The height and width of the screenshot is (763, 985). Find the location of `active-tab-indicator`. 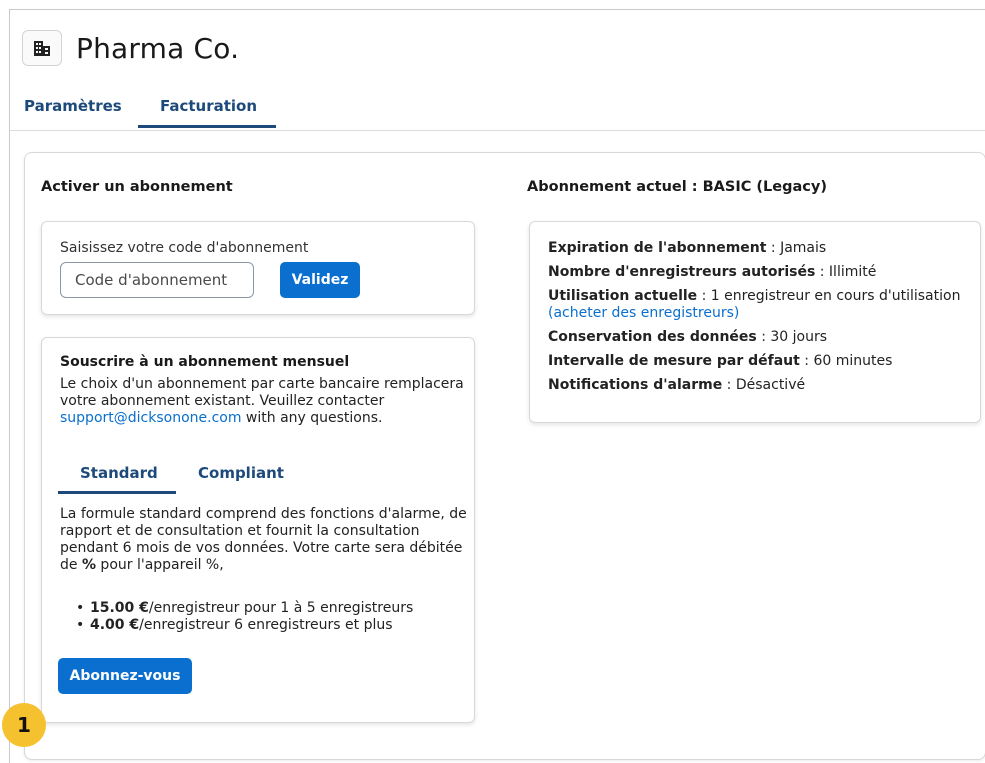

active-tab-indicator is located at coordinates (207, 126).